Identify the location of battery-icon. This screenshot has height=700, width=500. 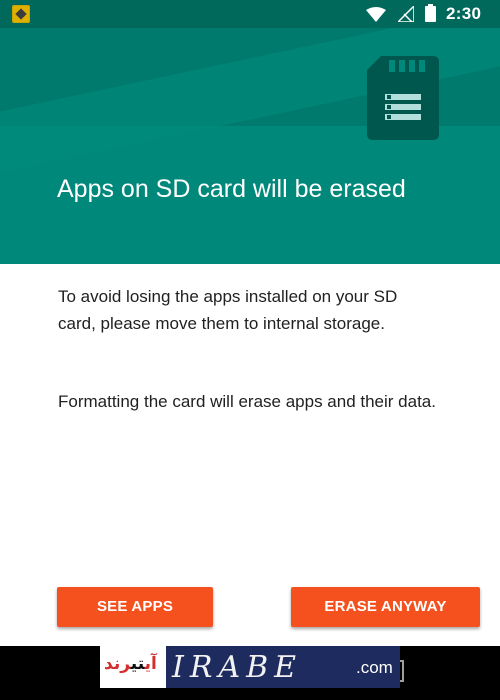
(430, 13).